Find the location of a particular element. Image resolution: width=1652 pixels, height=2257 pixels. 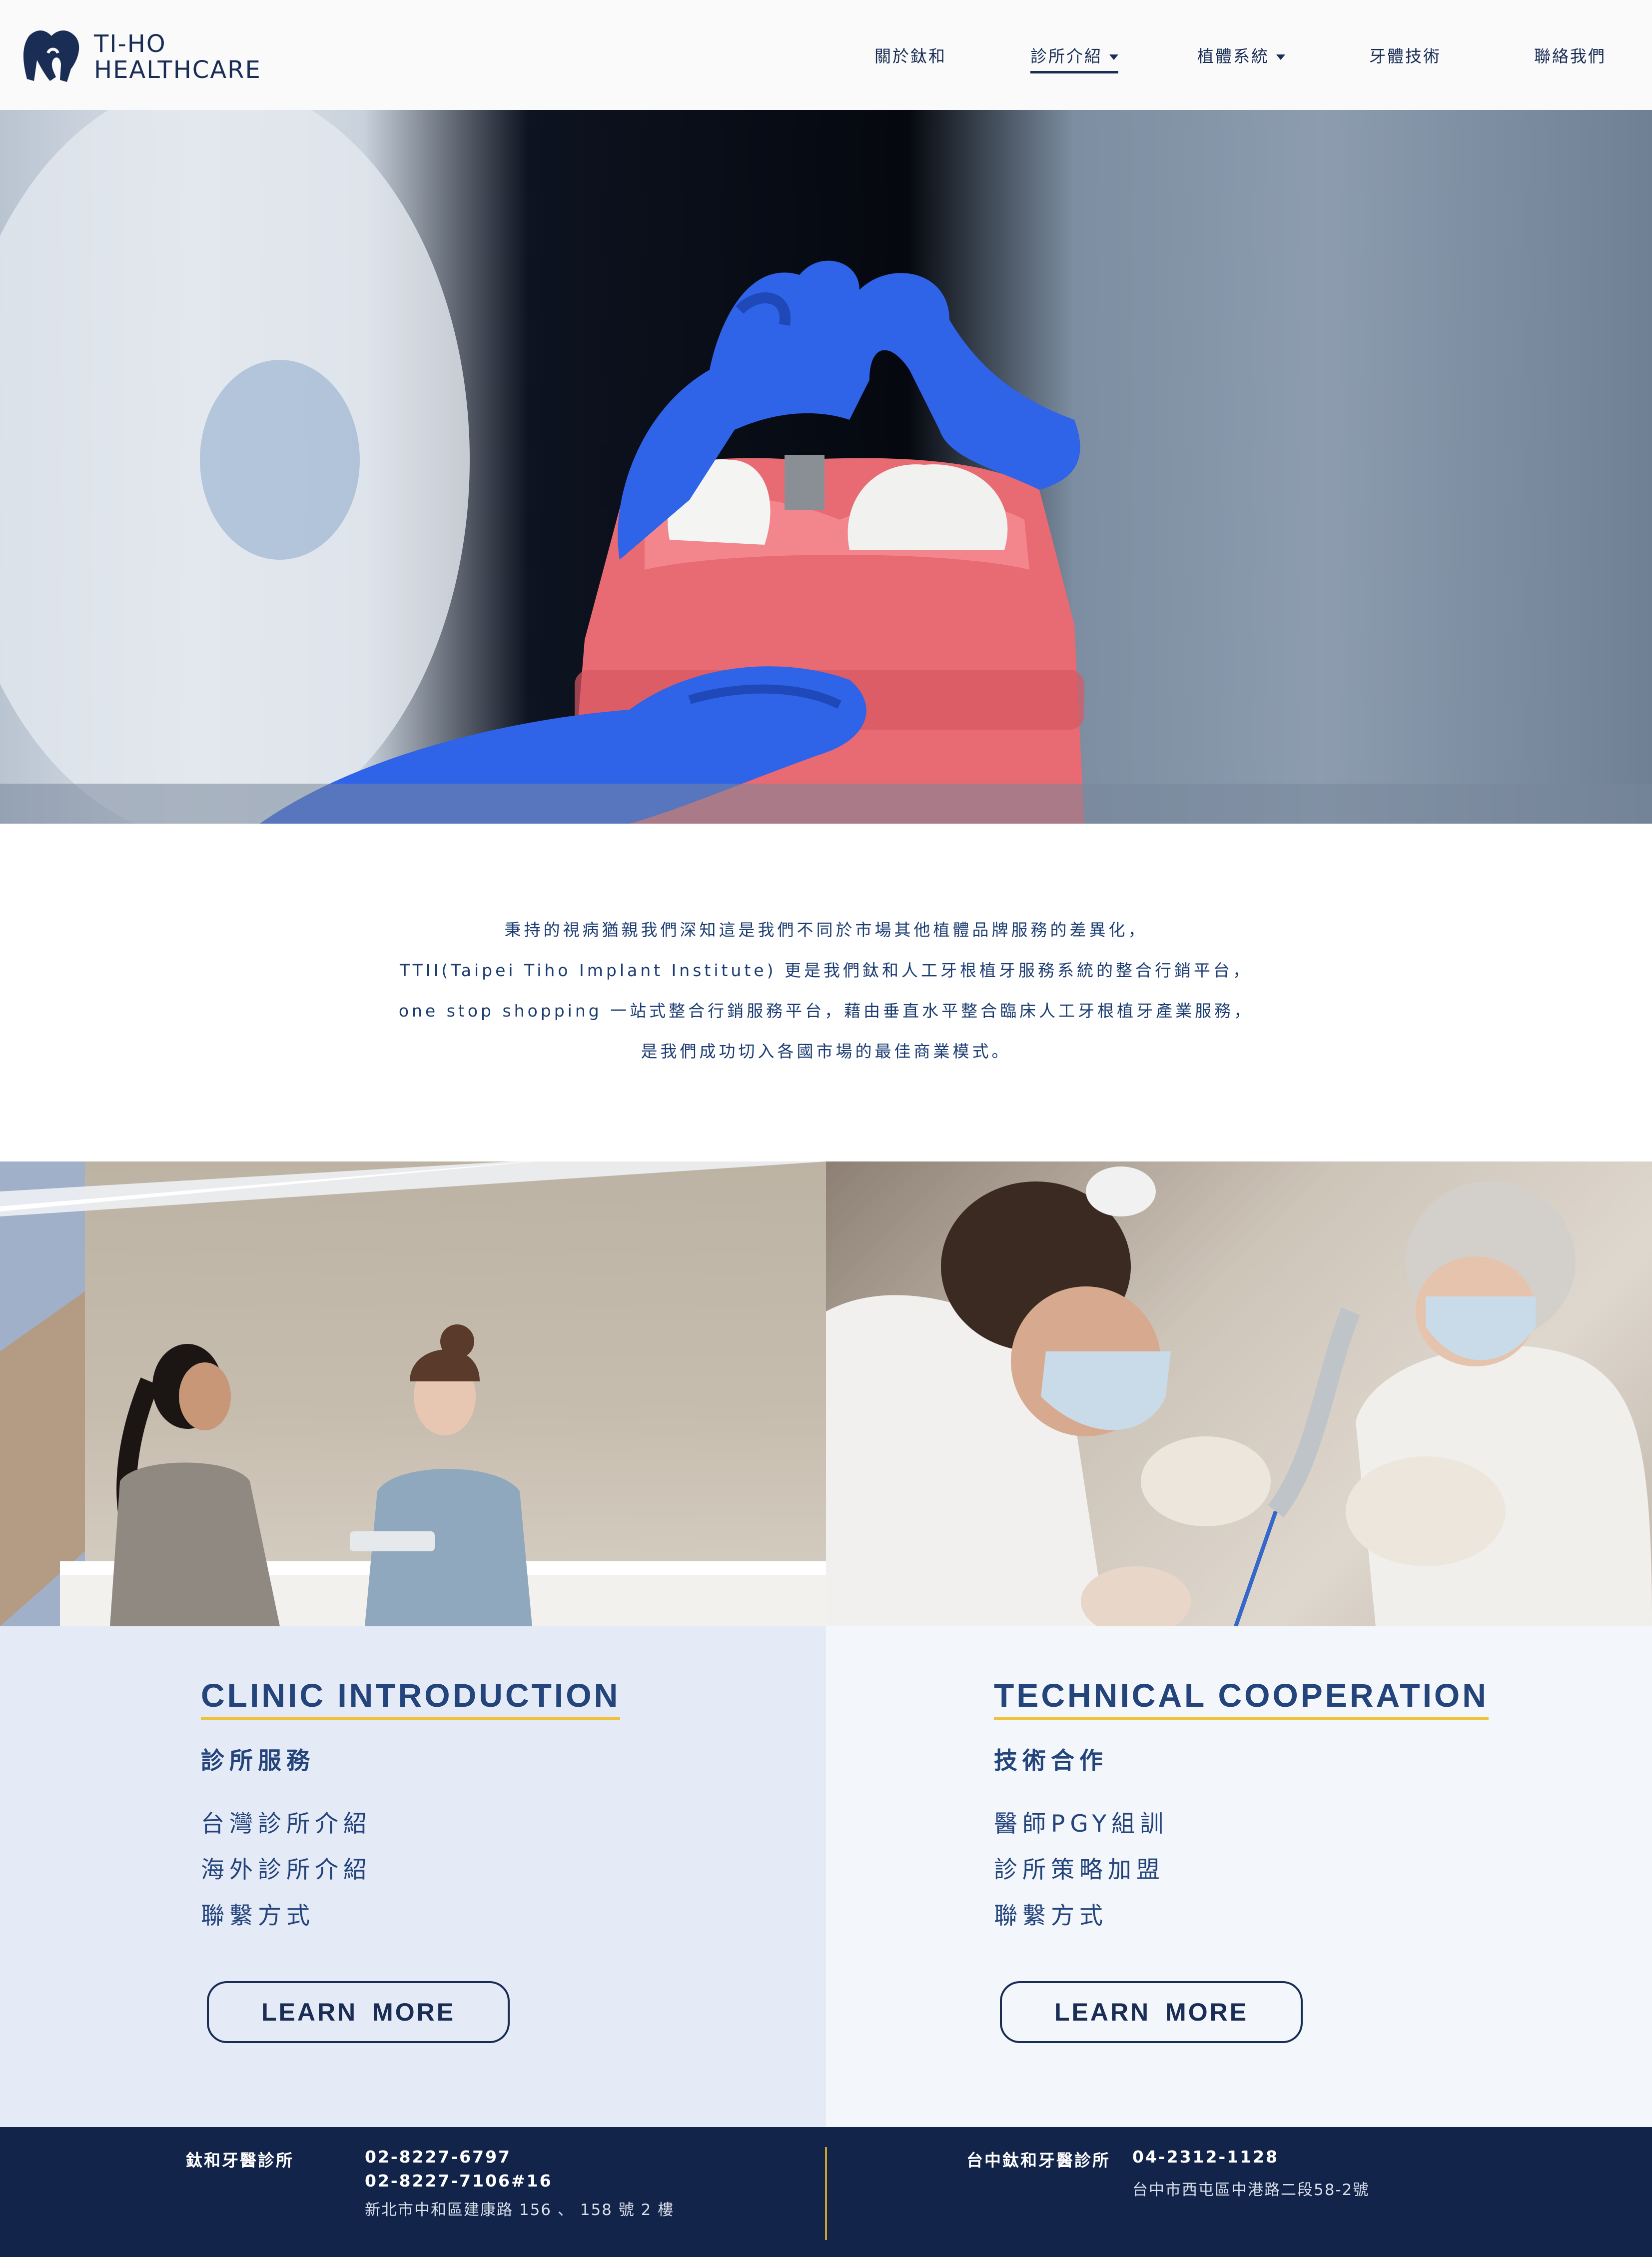

clinic-section-title: CLINIC INTRODUCTION is located at coordinates (411, 1698).